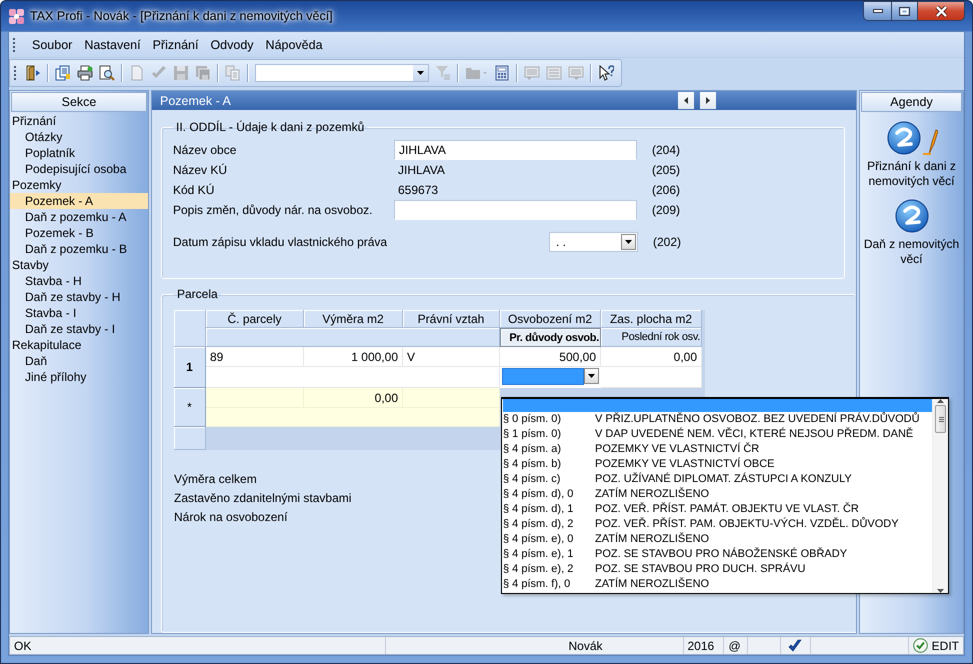 The height and width of the screenshot is (664, 973). I want to click on input-field: JIHLAVA, so click(515, 150).